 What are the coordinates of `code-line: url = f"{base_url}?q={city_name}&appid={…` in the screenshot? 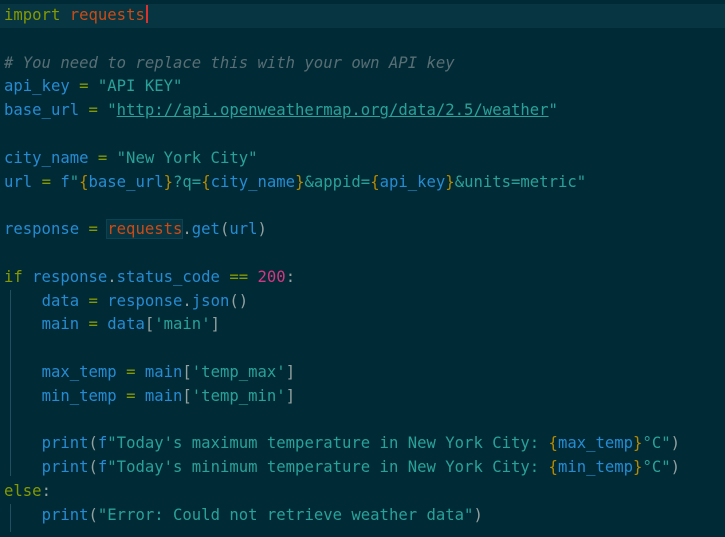 It's located at (362, 183).